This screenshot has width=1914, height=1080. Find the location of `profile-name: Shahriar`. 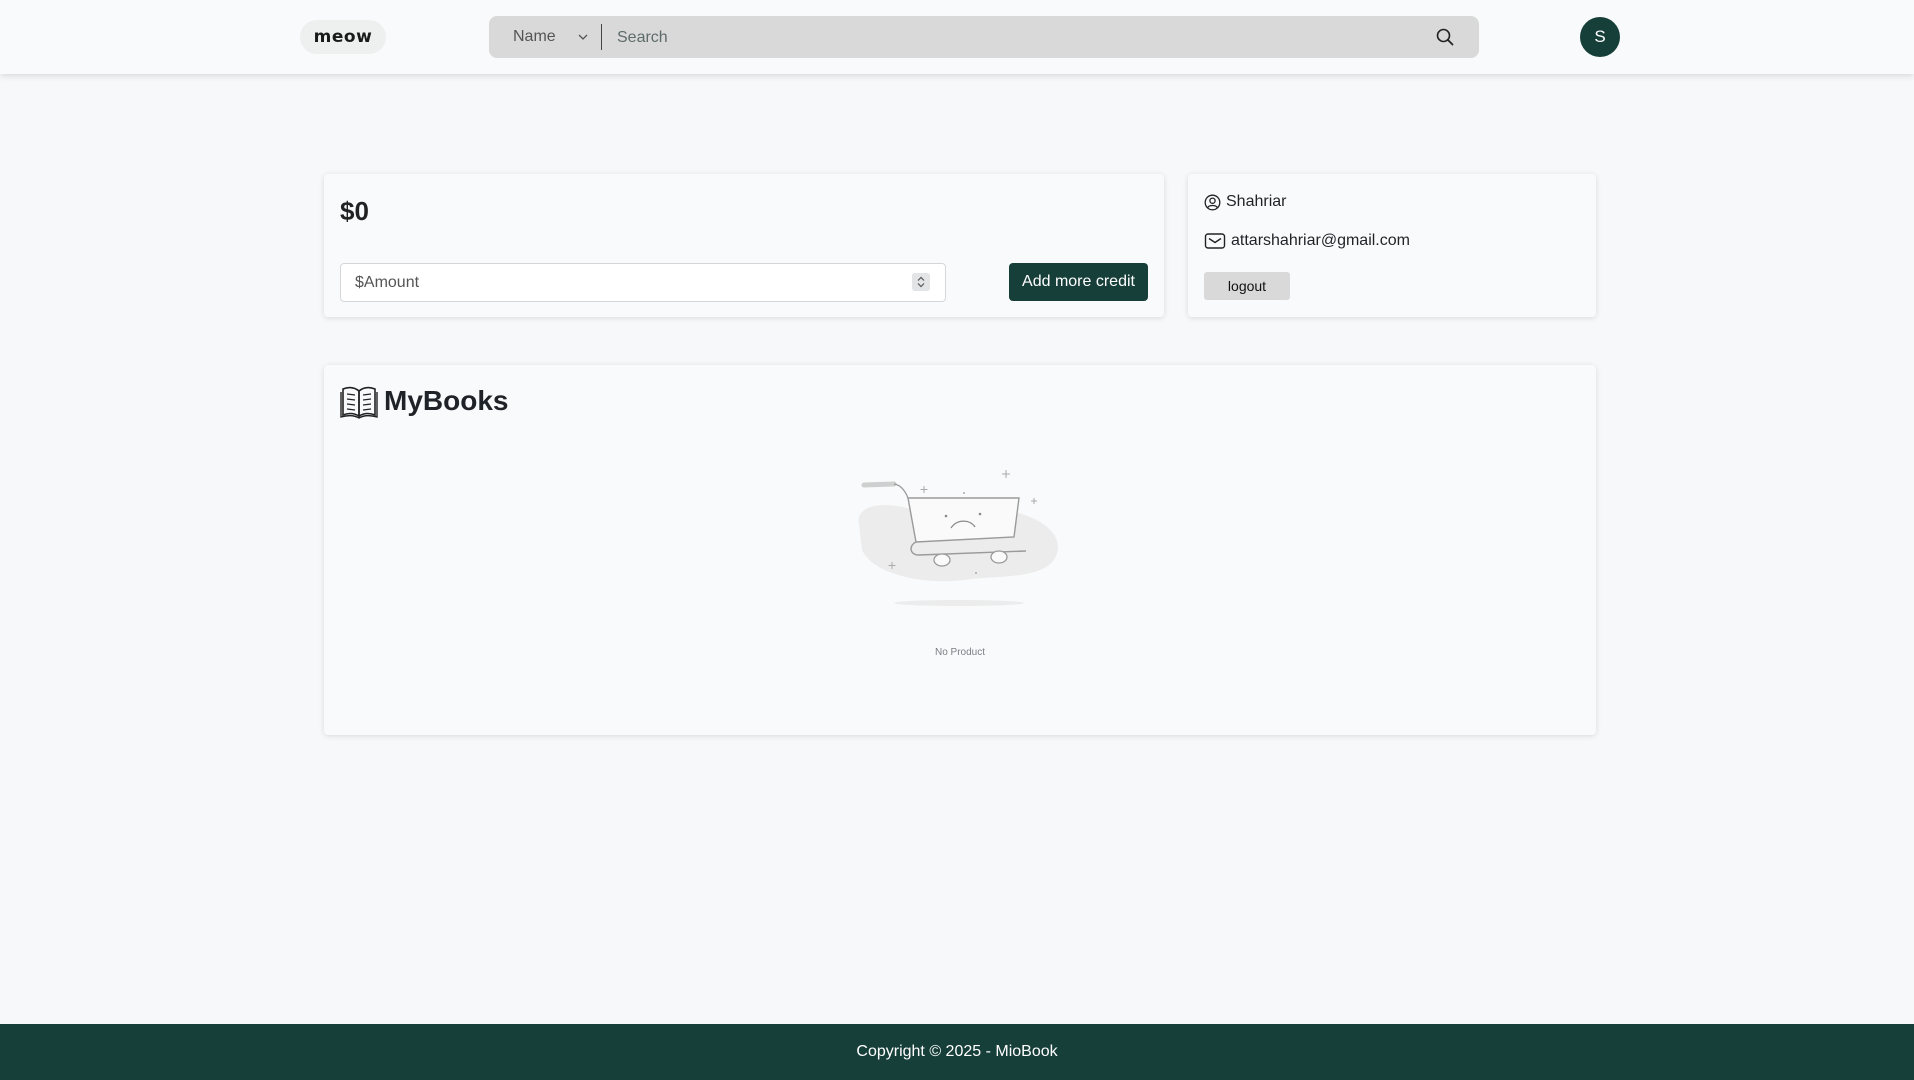

profile-name: Shahriar is located at coordinates (1256, 201).